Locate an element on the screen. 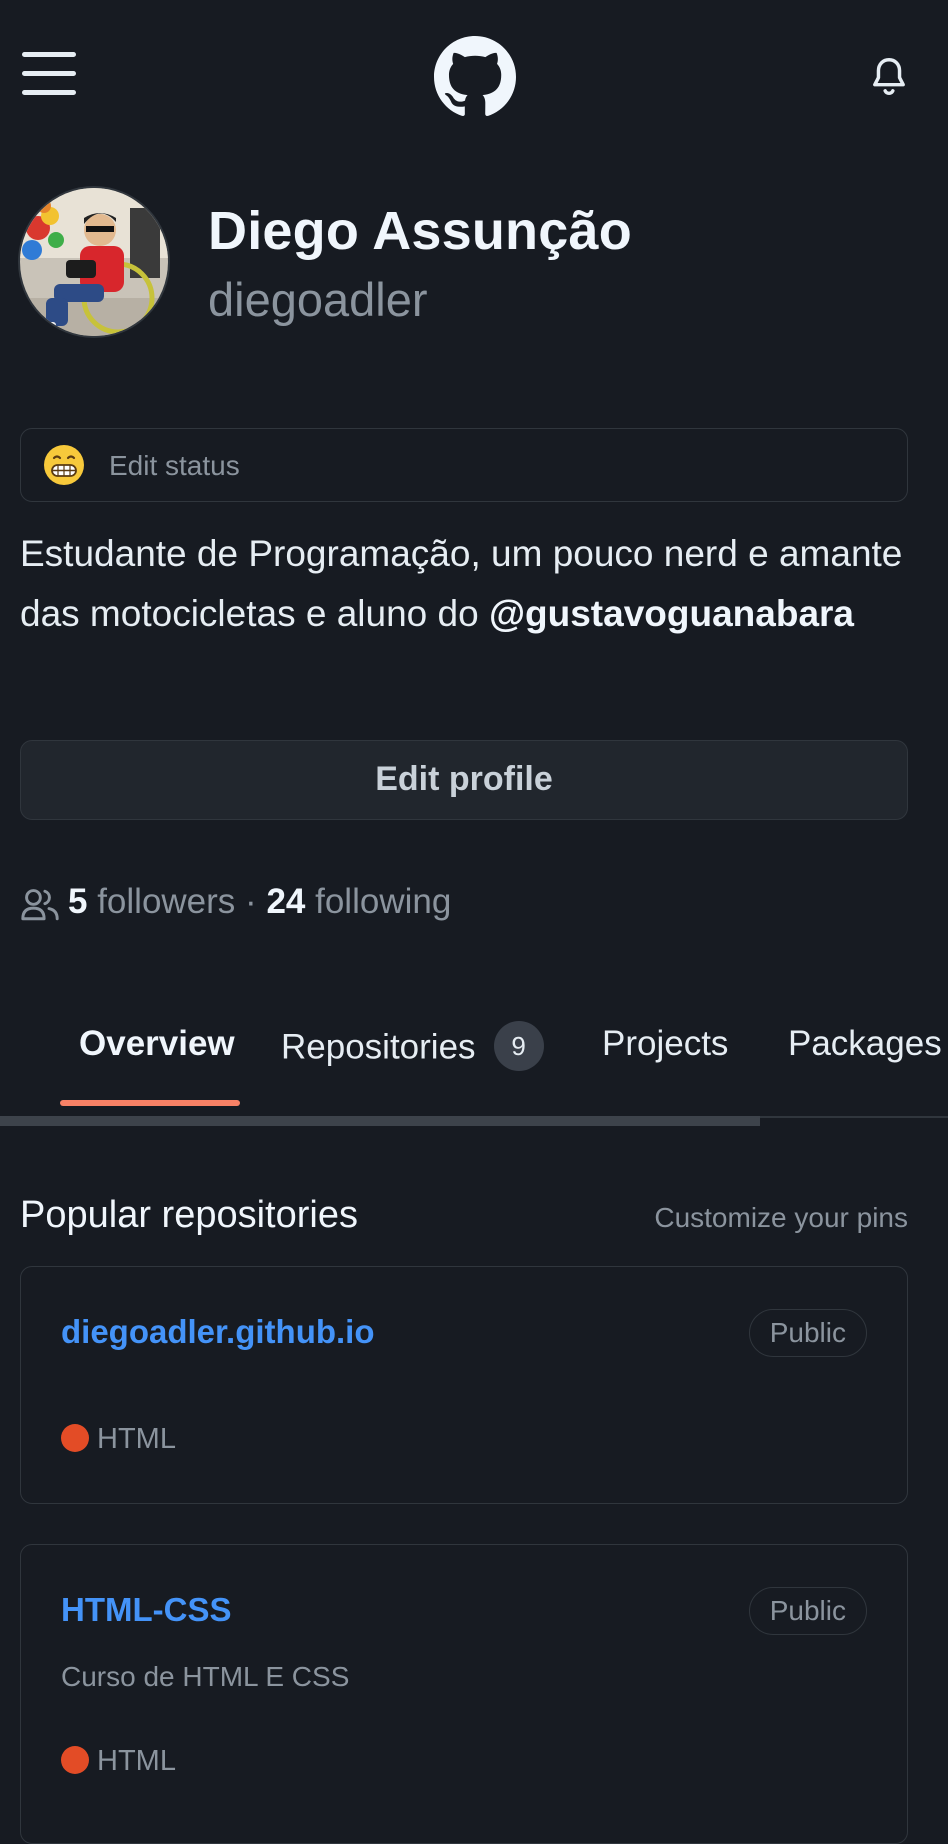  hamburger-menu-icon is located at coordinates (49, 74).